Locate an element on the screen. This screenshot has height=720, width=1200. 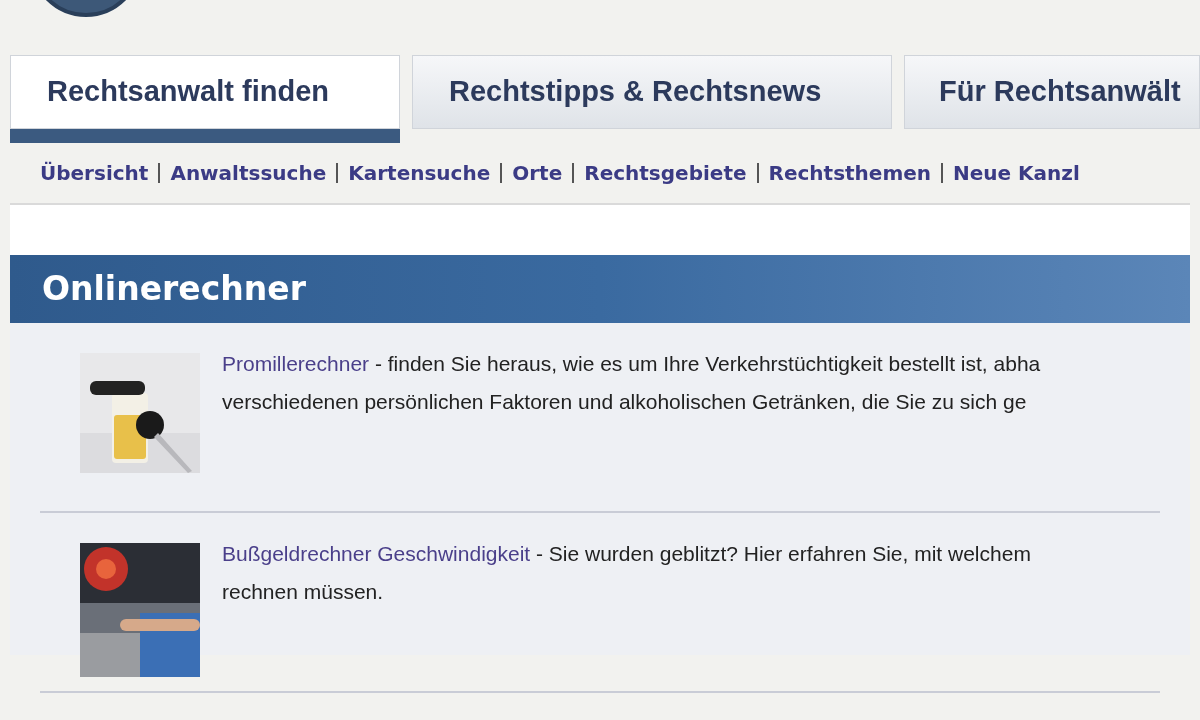
description-text: - finden Sie heraus, wie es um Ihre Verkehrstüchtigkeit bestellt ist, abha is located at coordinates (707, 363).